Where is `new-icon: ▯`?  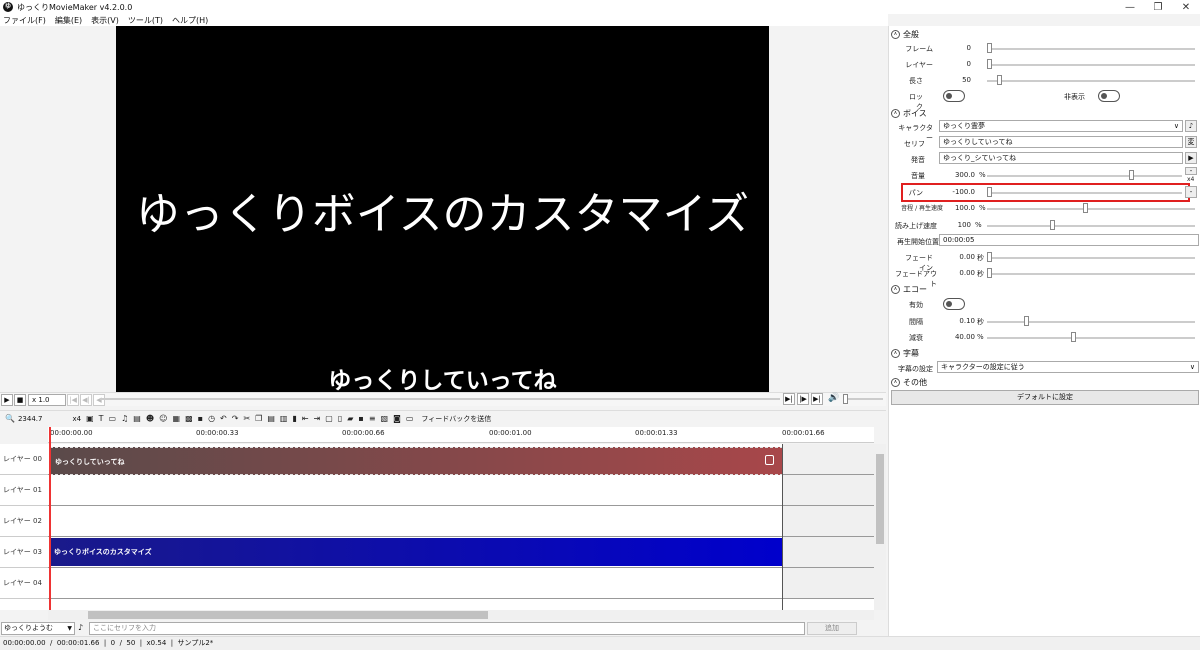 new-icon: ▯ is located at coordinates (340, 418).